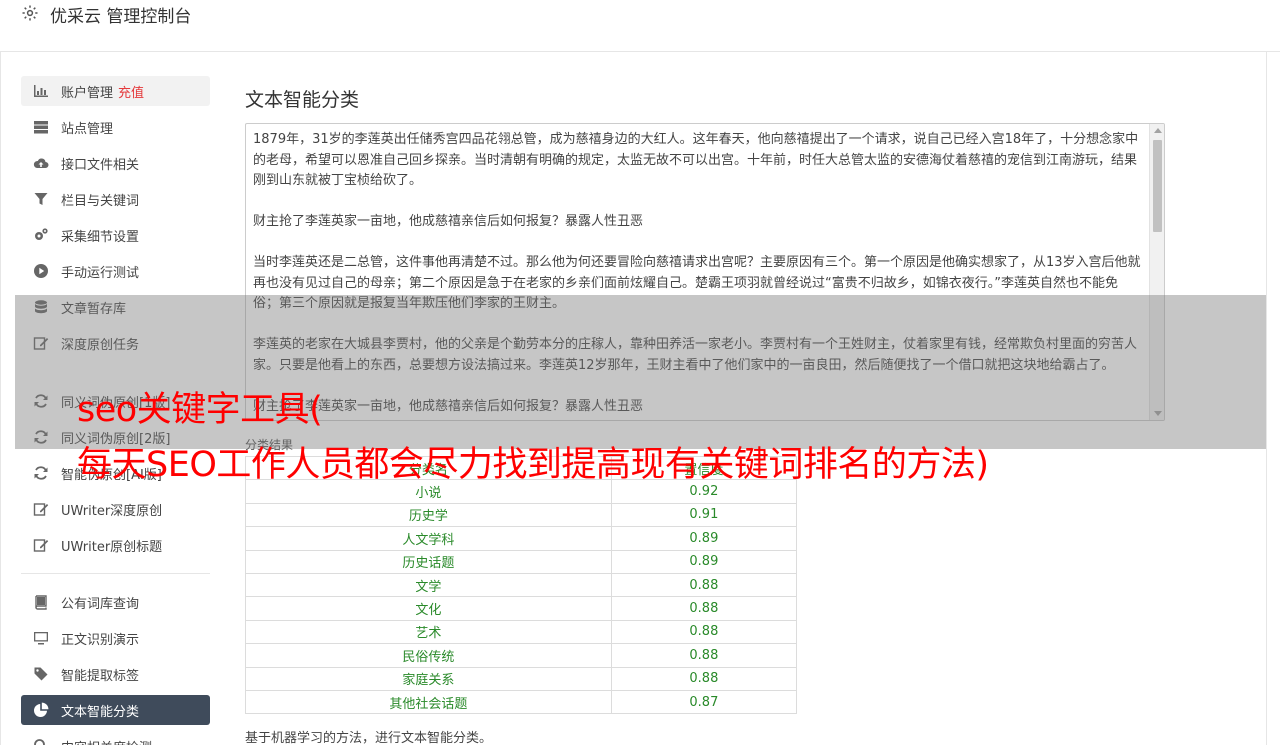 This screenshot has width=1280, height=745. I want to click on pie-chart-icon, so click(41, 710).